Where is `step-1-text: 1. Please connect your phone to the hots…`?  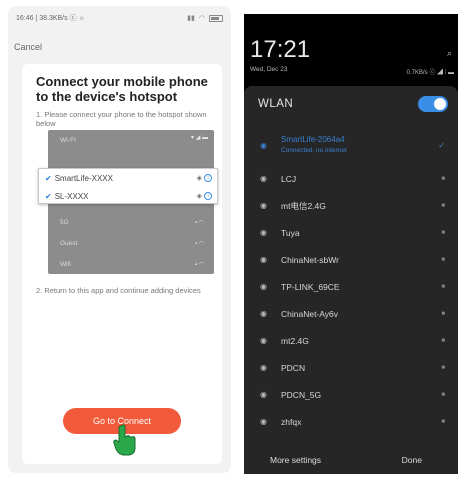 step-1-text: 1. Please connect your phone to the hots… is located at coordinates (121, 119).